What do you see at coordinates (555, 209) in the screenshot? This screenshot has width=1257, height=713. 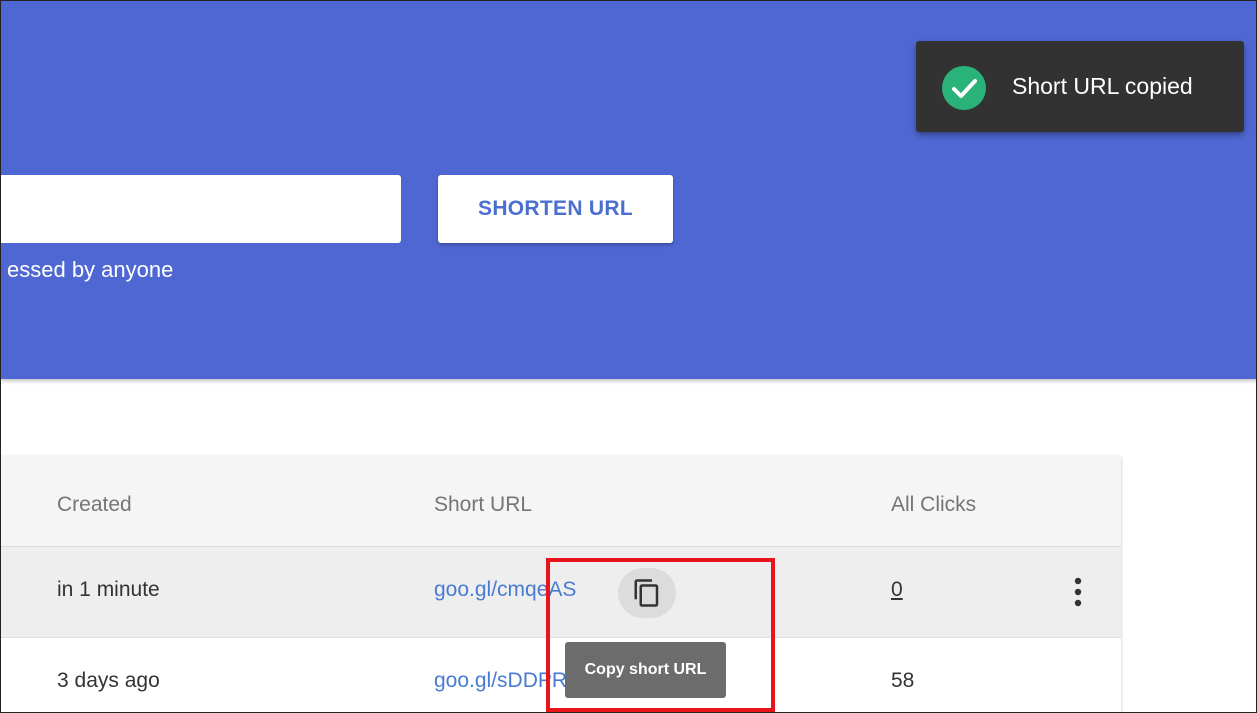 I see `shorten-url-button: SHORTEN URL` at bounding box center [555, 209].